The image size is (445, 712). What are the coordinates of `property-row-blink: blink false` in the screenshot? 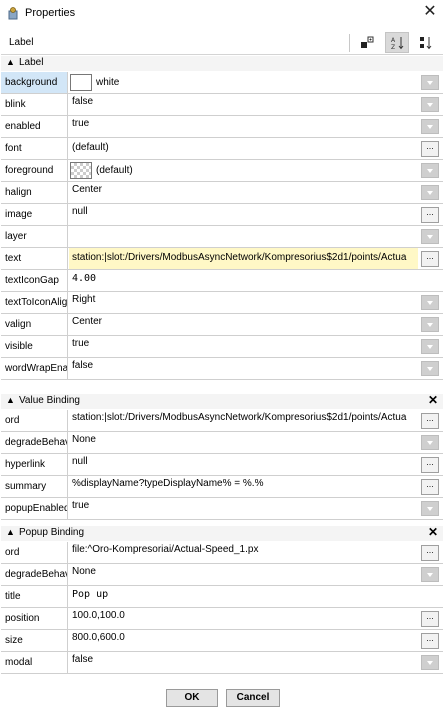 It's located at (222, 105).